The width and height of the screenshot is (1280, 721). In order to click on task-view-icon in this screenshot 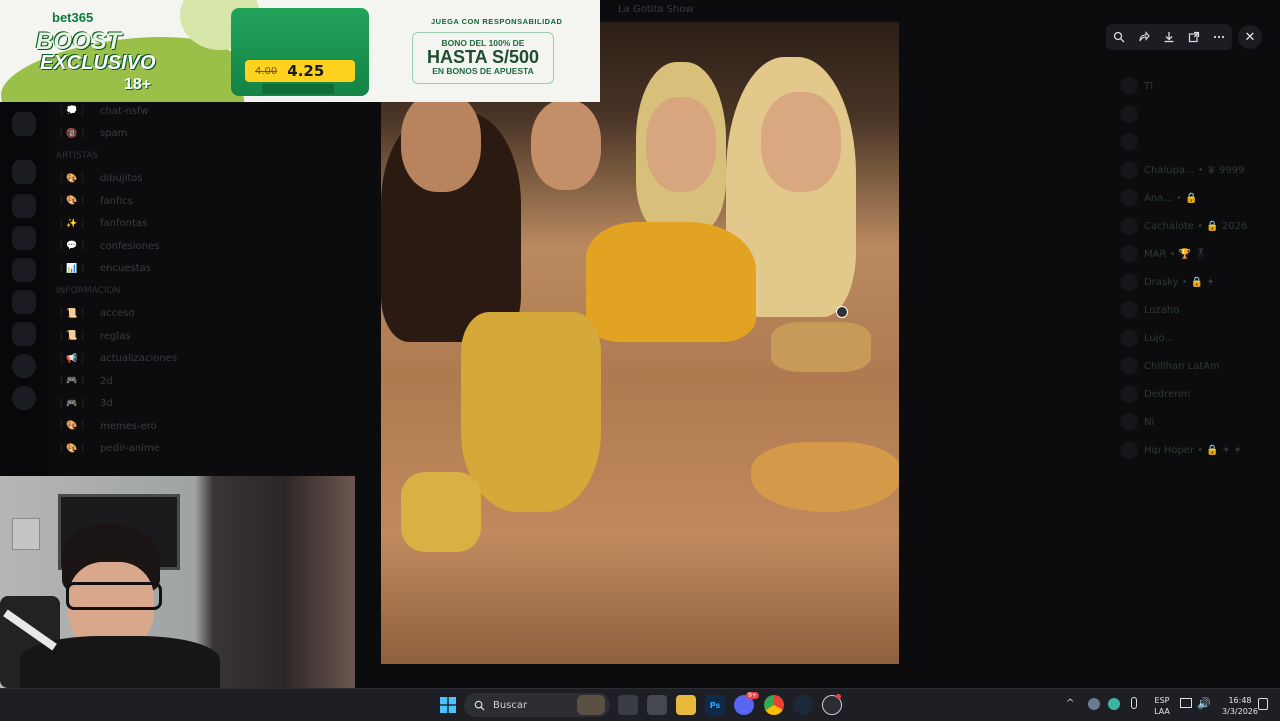, I will do `click(628, 705)`.